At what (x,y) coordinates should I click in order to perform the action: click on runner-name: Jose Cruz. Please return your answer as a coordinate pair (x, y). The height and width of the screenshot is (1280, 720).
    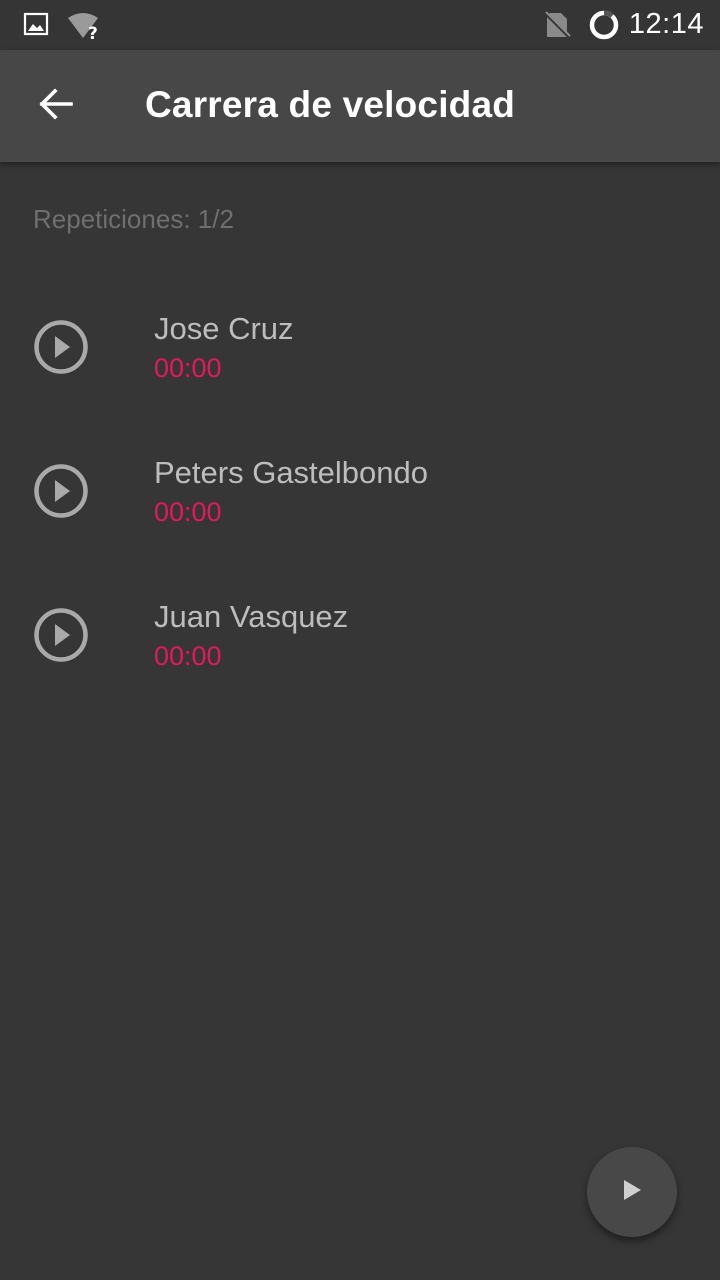
    Looking at the image, I should click on (224, 328).